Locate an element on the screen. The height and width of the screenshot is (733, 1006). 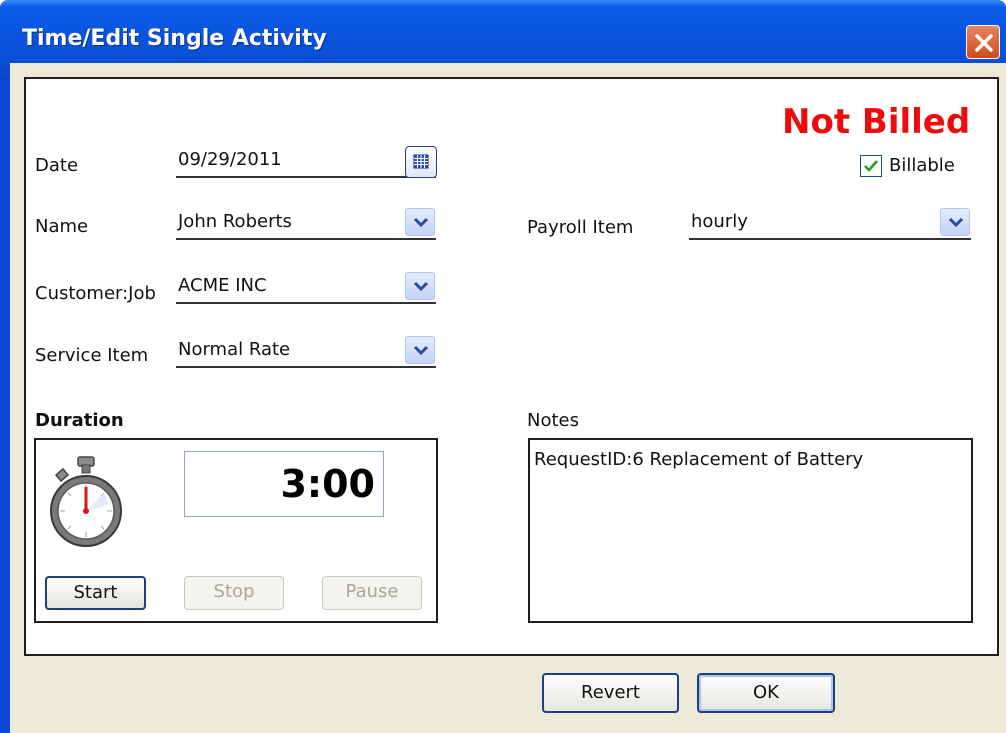
ok-button: OK is located at coordinates (766, 693).